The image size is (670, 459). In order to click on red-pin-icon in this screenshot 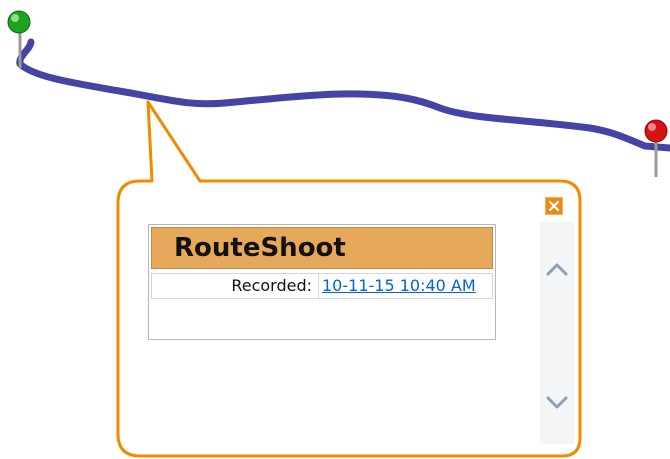, I will do `click(656, 131)`.